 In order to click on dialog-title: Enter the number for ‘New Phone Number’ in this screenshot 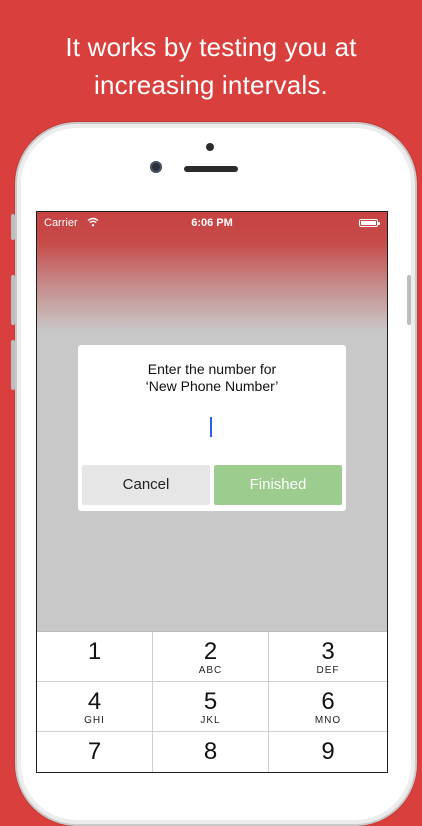, I will do `click(212, 378)`.